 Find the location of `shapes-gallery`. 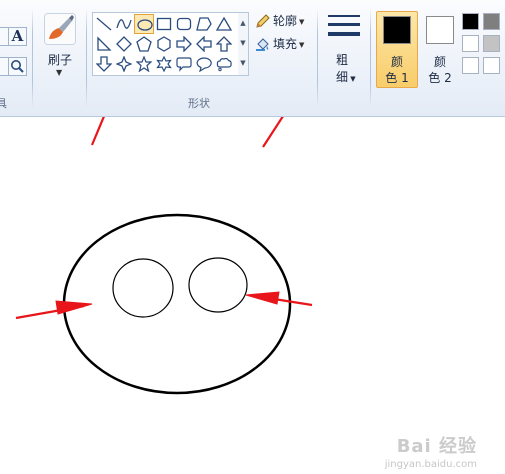

shapes-gallery is located at coordinates (166, 44).